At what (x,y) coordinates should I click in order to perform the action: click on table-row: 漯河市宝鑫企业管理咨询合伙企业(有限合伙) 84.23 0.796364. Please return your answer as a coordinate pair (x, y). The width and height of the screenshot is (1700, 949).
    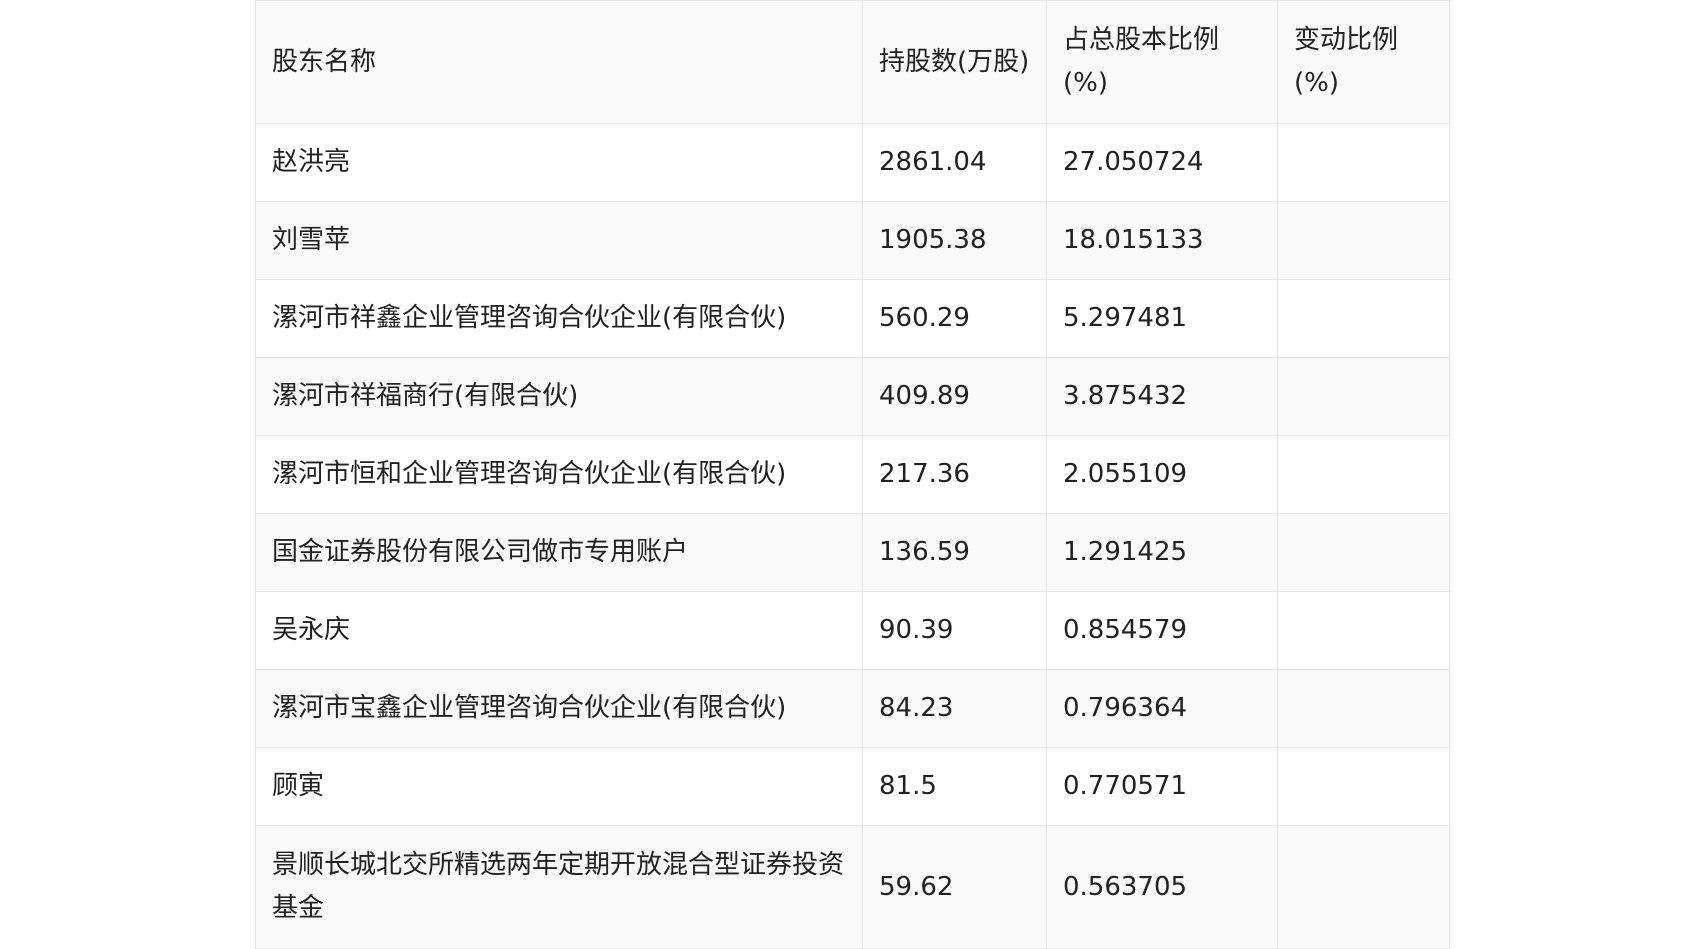
    Looking at the image, I should click on (852, 708).